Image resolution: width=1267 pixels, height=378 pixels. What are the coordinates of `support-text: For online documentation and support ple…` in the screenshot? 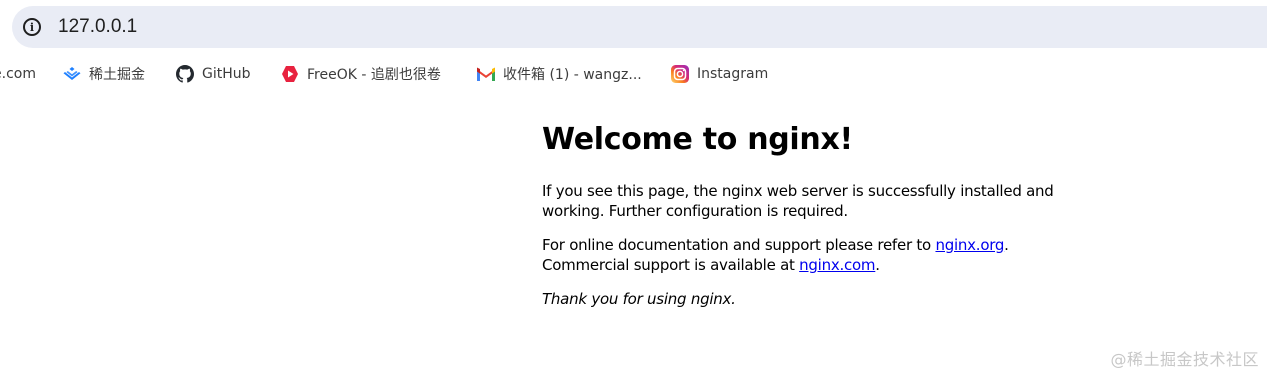 It's located at (739, 245).